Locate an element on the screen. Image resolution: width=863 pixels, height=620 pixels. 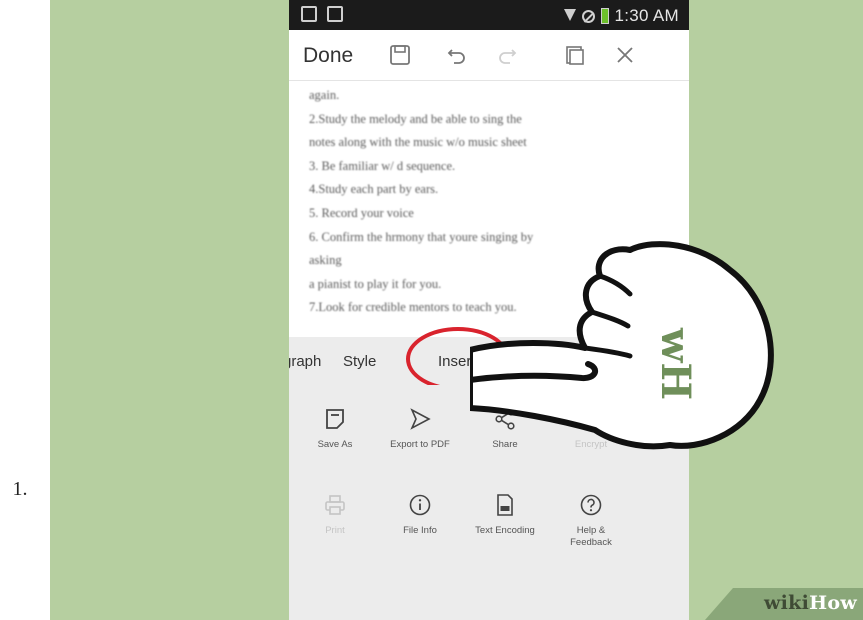
watermark-wiki: wiki is located at coordinates (786, 603).